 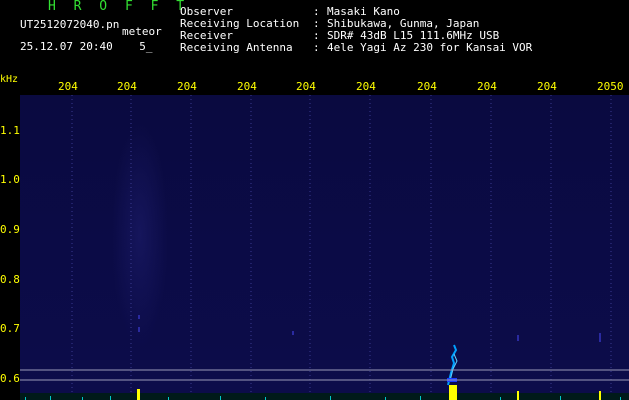 I want to click on capture-datetime: 25.12.07 20:40 5_, so click(x=86, y=46).